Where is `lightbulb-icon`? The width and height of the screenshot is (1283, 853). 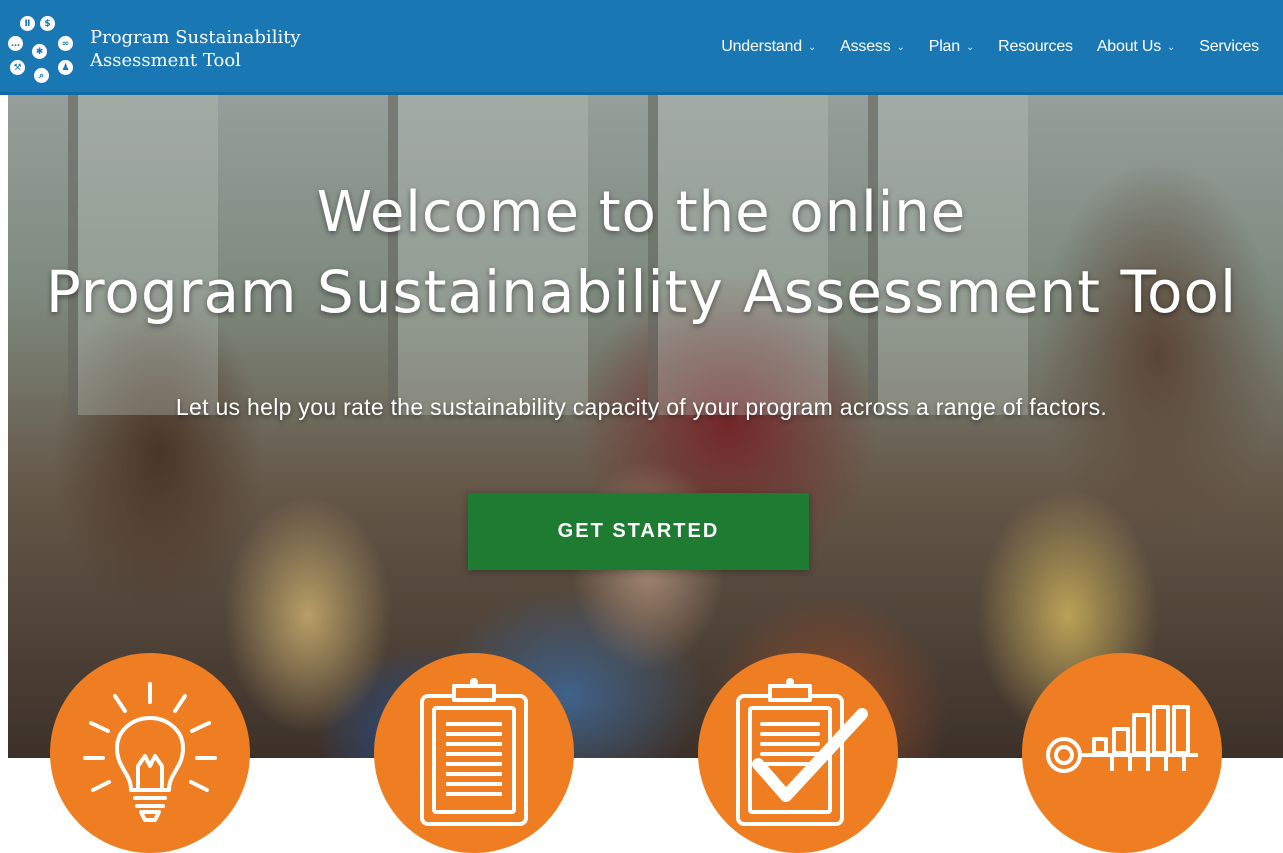
lightbulb-icon is located at coordinates (150, 752).